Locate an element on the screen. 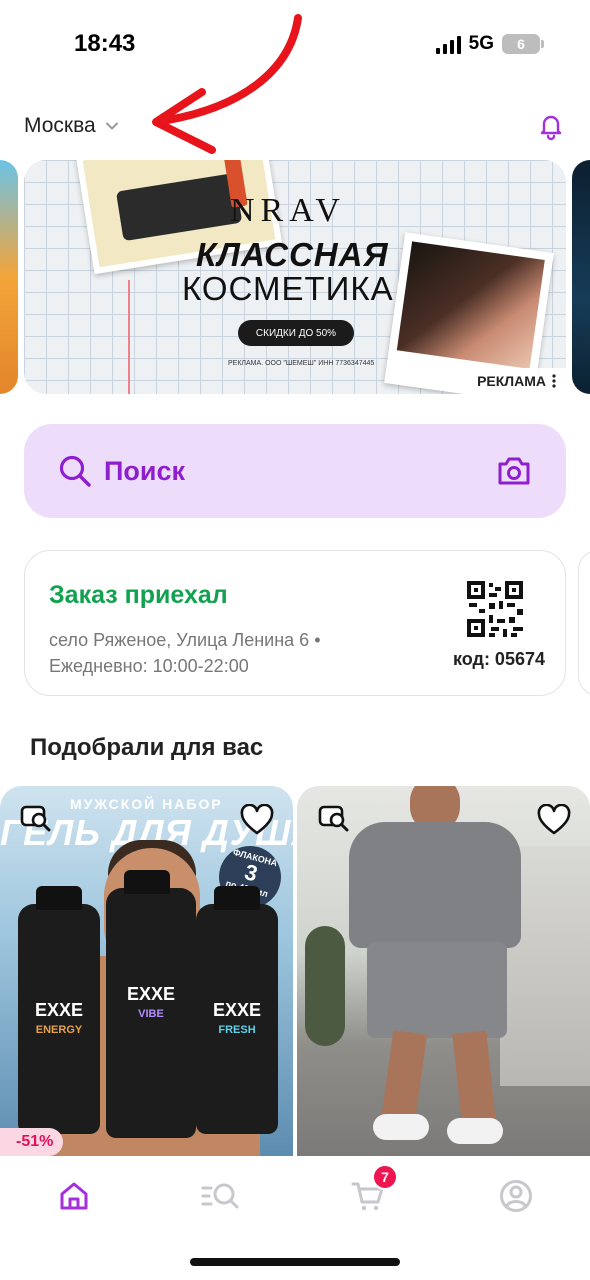 Image resolution: width=590 pixels, height=1280 pixels. bottle-variant: ENERGY is located at coordinates (59, 1030).